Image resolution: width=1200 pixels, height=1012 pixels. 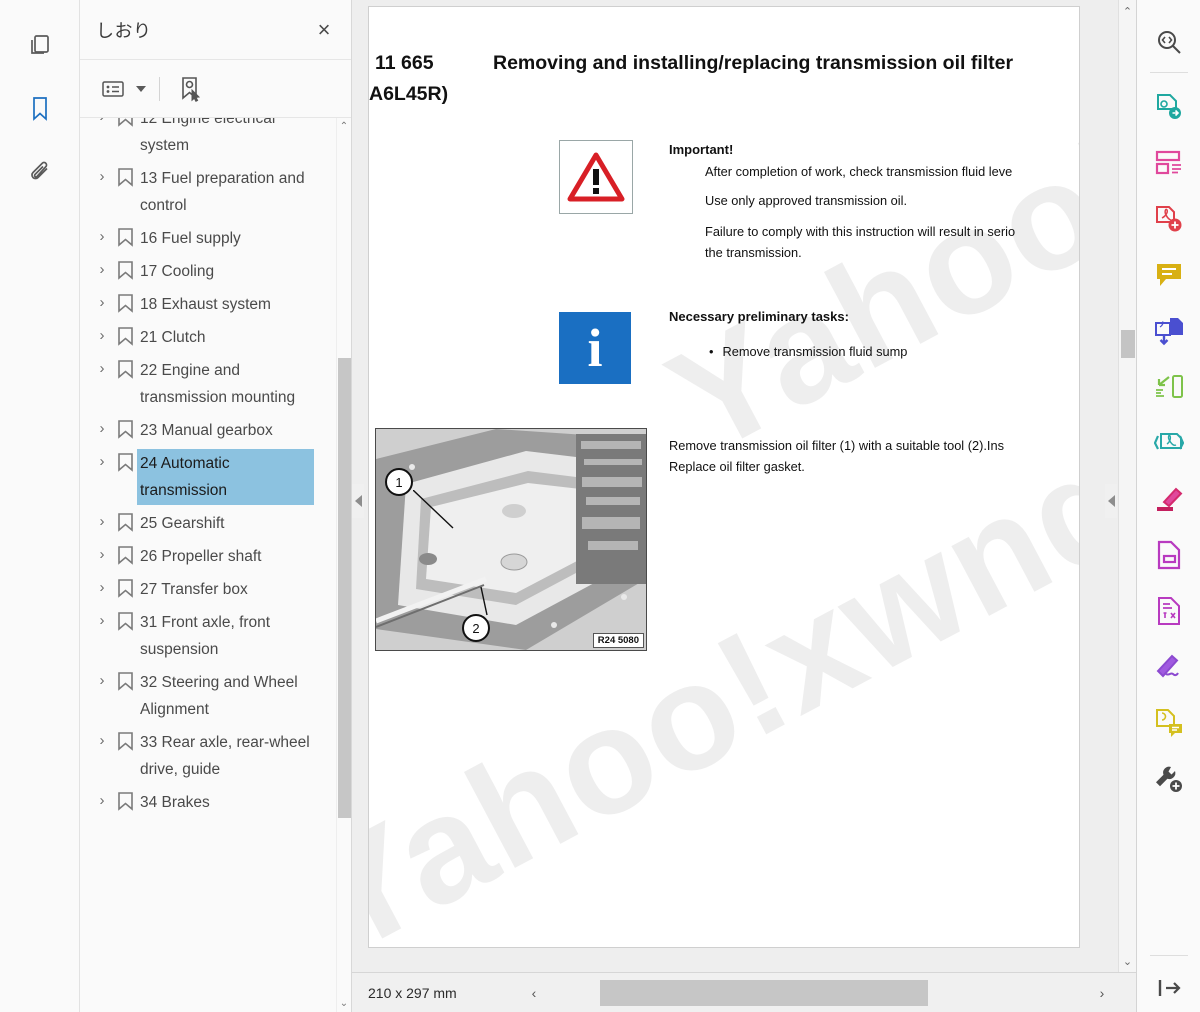 I want to click on status-bar: 210 x 297 mm ‹ ›, so click(x=744, y=992).